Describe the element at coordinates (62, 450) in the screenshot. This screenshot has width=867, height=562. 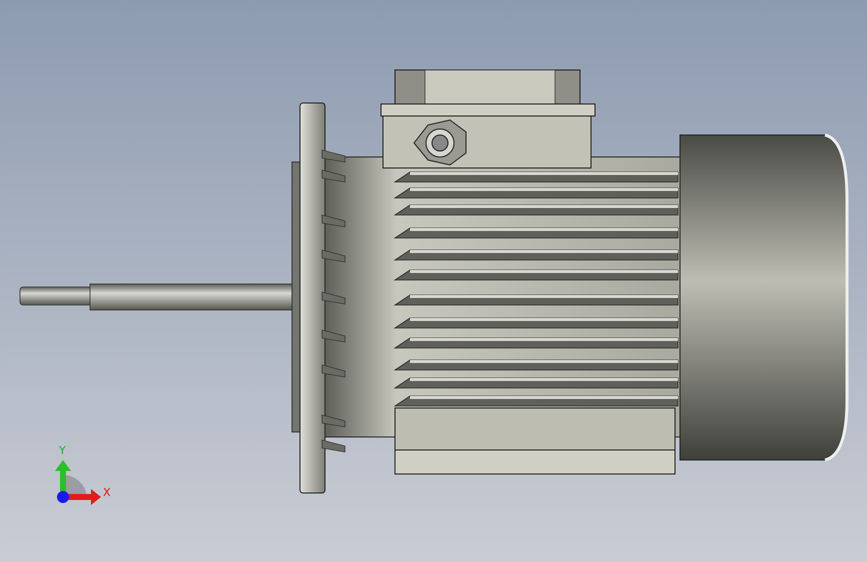
I see `y-axis-label: Y` at that location.